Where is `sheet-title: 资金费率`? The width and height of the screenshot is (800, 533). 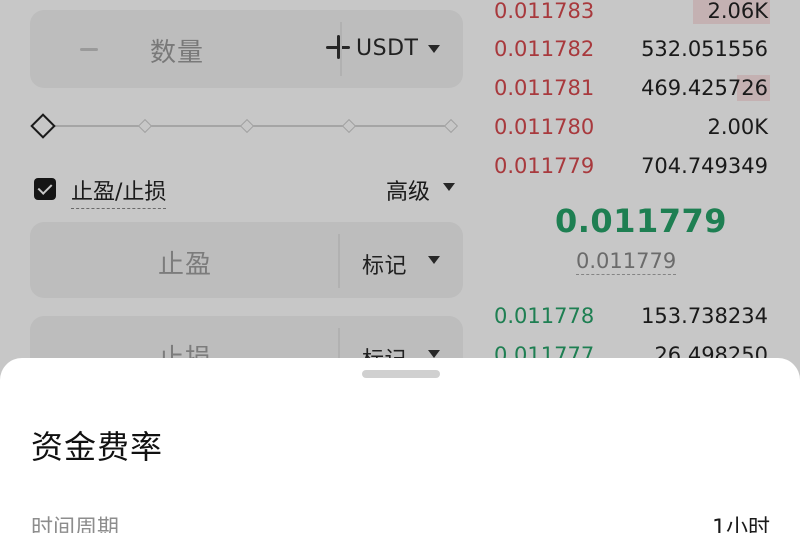
sheet-title: 资金费率 is located at coordinates (97, 447).